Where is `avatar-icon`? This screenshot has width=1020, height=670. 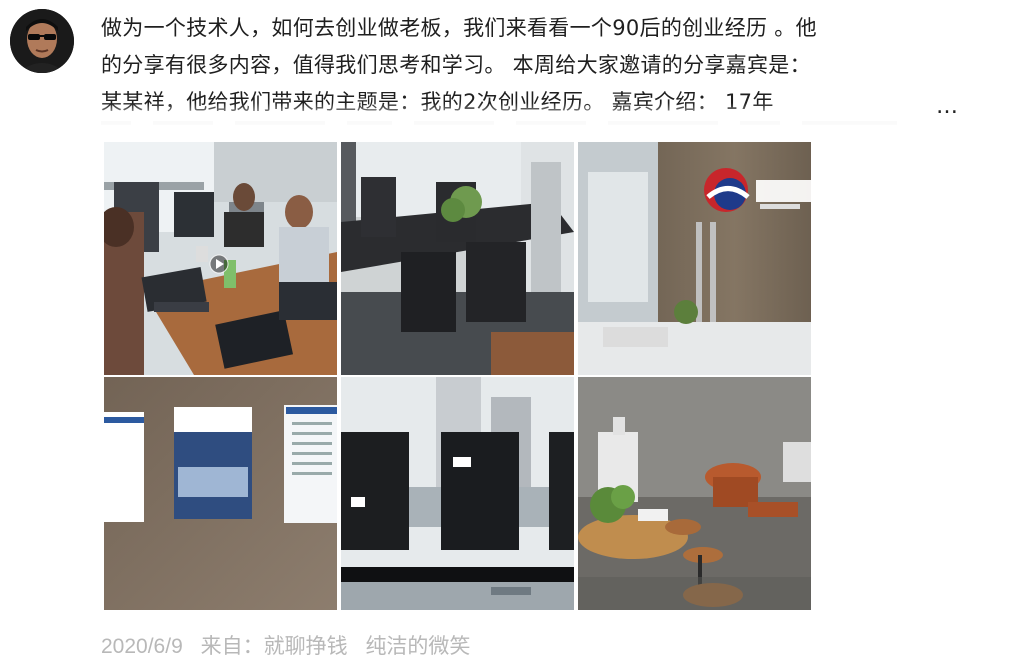
avatar-icon is located at coordinates (42, 41).